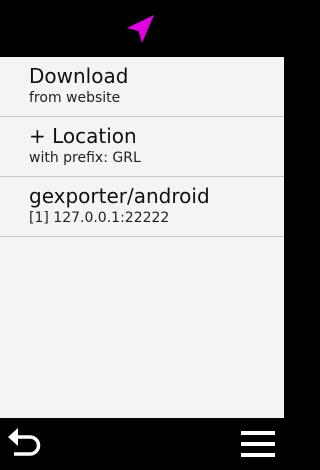 The width and height of the screenshot is (320, 470). Describe the element at coordinates (99, 218) in the screenshot. I see `list-item-subtitle: [1] 127.0.0.1:22222` at that location.